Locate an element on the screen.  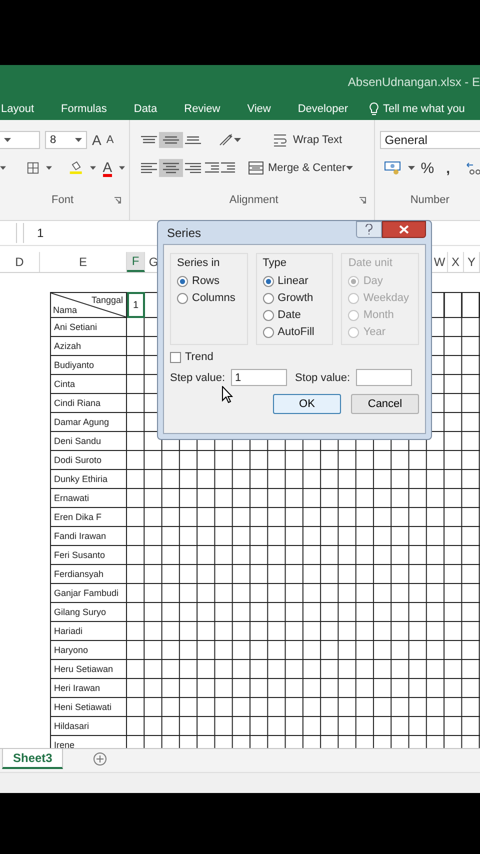
input-field: 1 is located at coordinates (259, 377).